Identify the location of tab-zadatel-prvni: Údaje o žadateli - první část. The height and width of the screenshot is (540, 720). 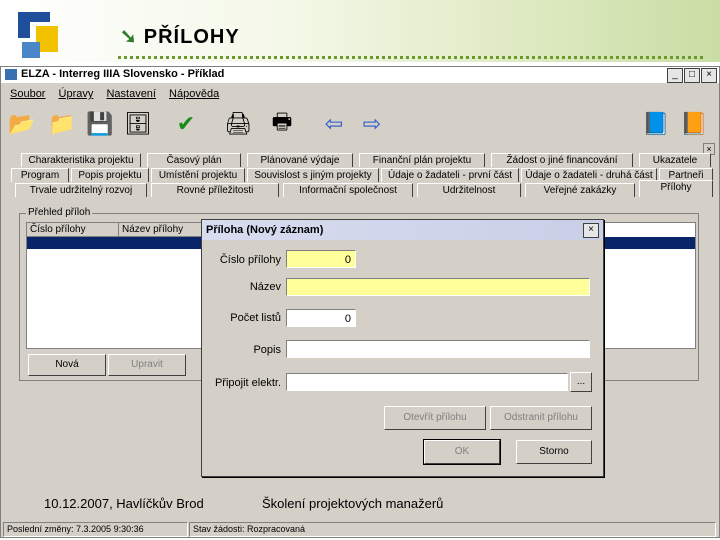
(450, 175).